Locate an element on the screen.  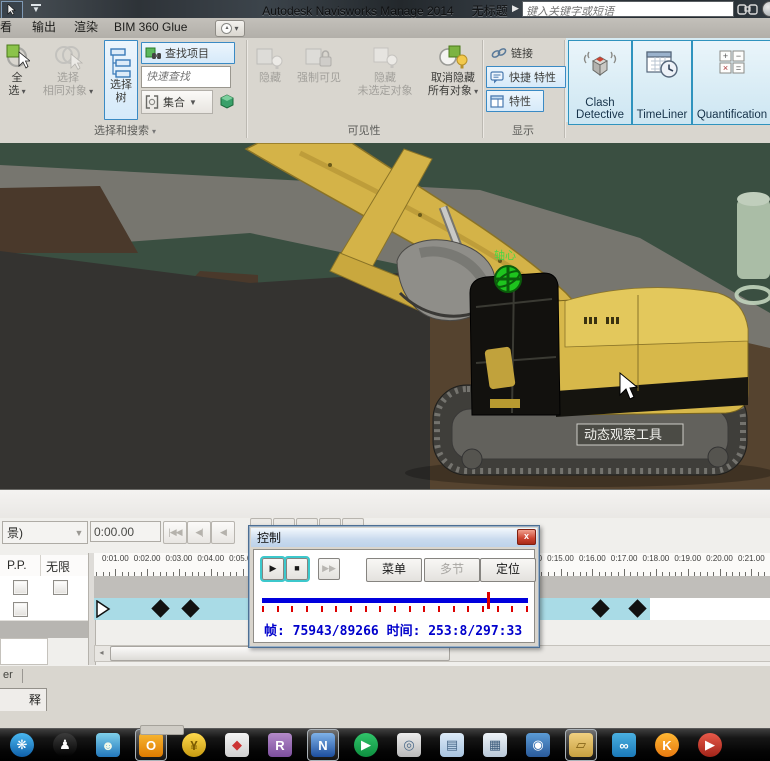
search-expand-icon: ▶ is located at coordinates (515, 8).